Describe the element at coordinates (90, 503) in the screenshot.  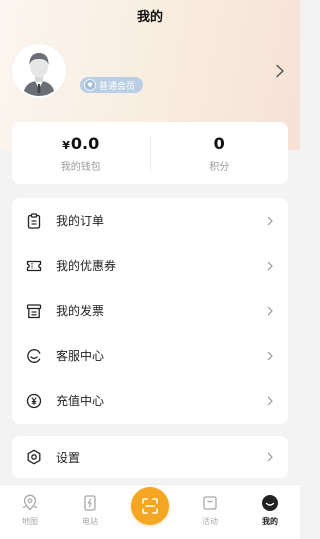
I see `charging-station-icon` at that location.